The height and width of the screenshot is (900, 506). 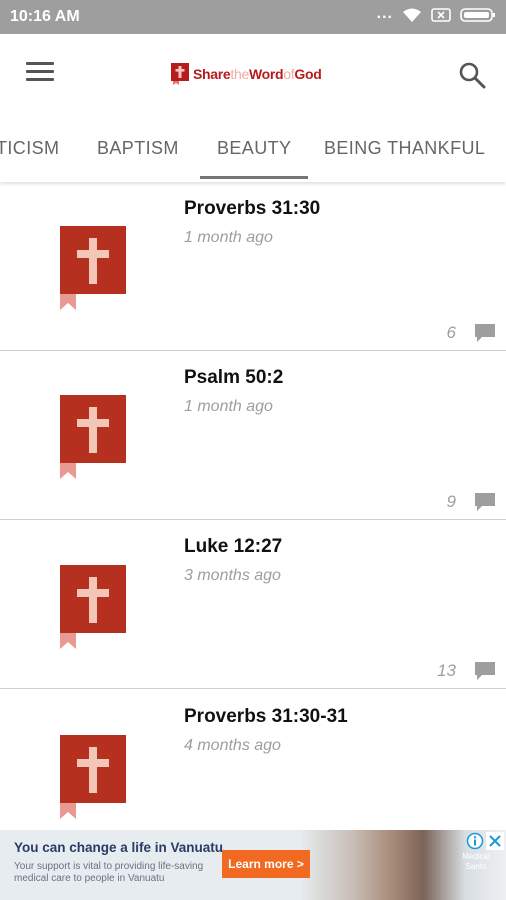 I want to click on tab-beauty: BEAUTY, so click(x=254, y=148).